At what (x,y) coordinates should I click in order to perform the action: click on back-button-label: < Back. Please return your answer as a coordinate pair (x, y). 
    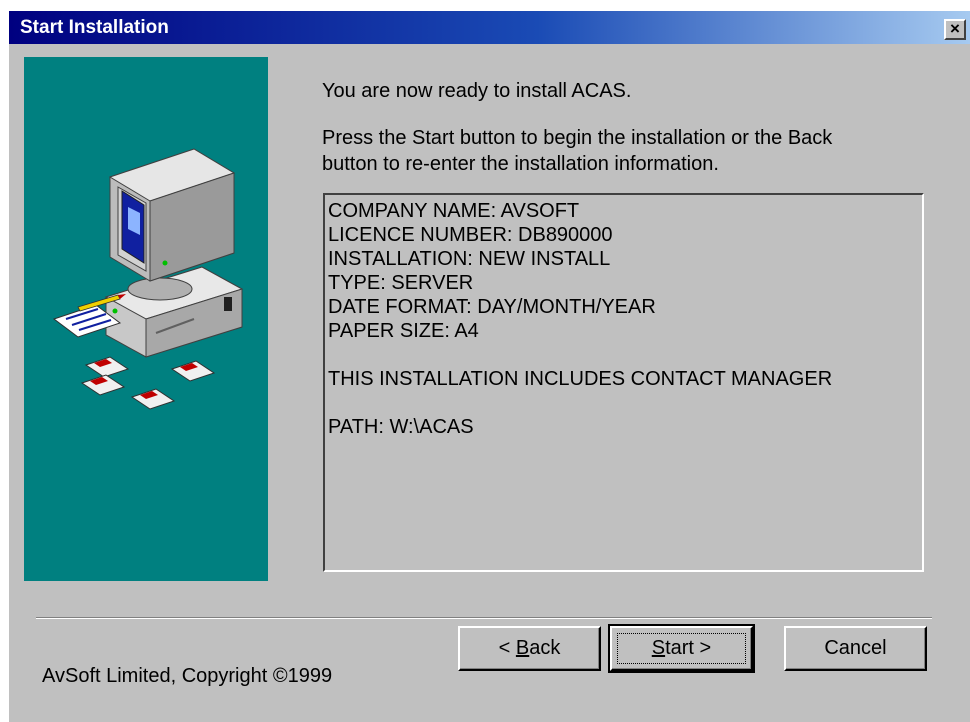
    Looking at the image, I should click on (529, 648).